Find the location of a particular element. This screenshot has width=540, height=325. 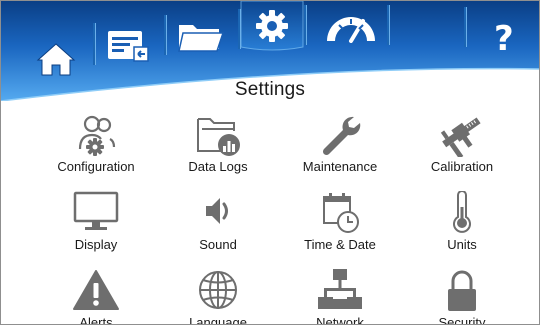

speaker-icon is located at coordinates (217, 211).